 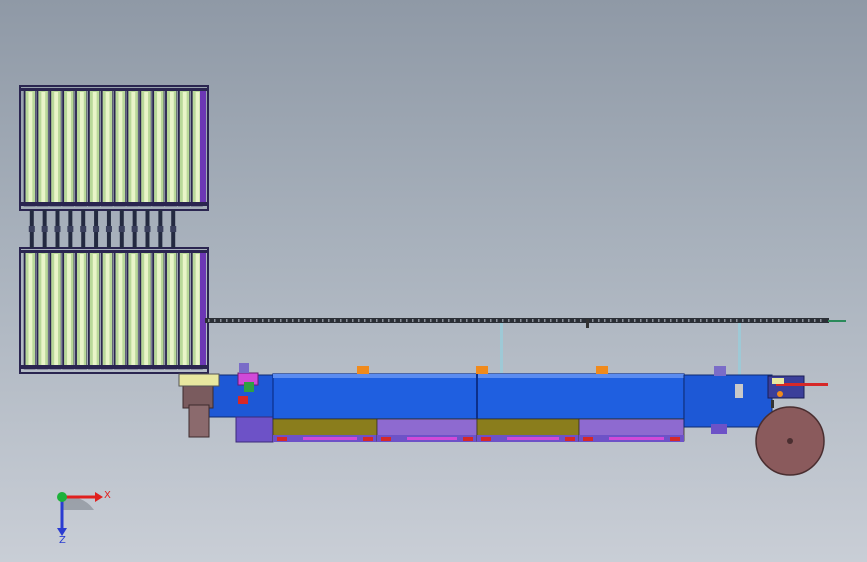 What do you see at coordinates (772, 404) in the screenshot?
I see `roller-bracket` at bounding box center [772, 404].